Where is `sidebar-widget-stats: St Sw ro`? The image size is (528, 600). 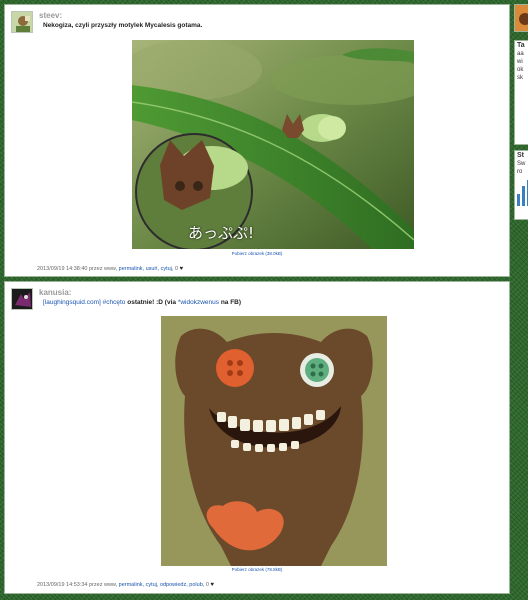
sidebar-widget-stats: St Sw ro is located at coordinates (521, 185).